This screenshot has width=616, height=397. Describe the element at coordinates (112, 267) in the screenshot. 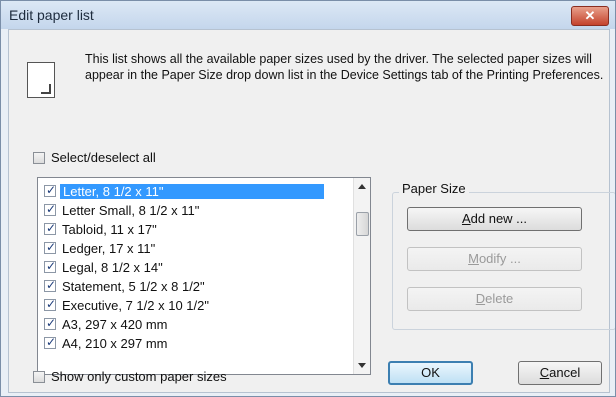

I see `paper-item-label: Legal, 8 1/2 x 14"` at that location.